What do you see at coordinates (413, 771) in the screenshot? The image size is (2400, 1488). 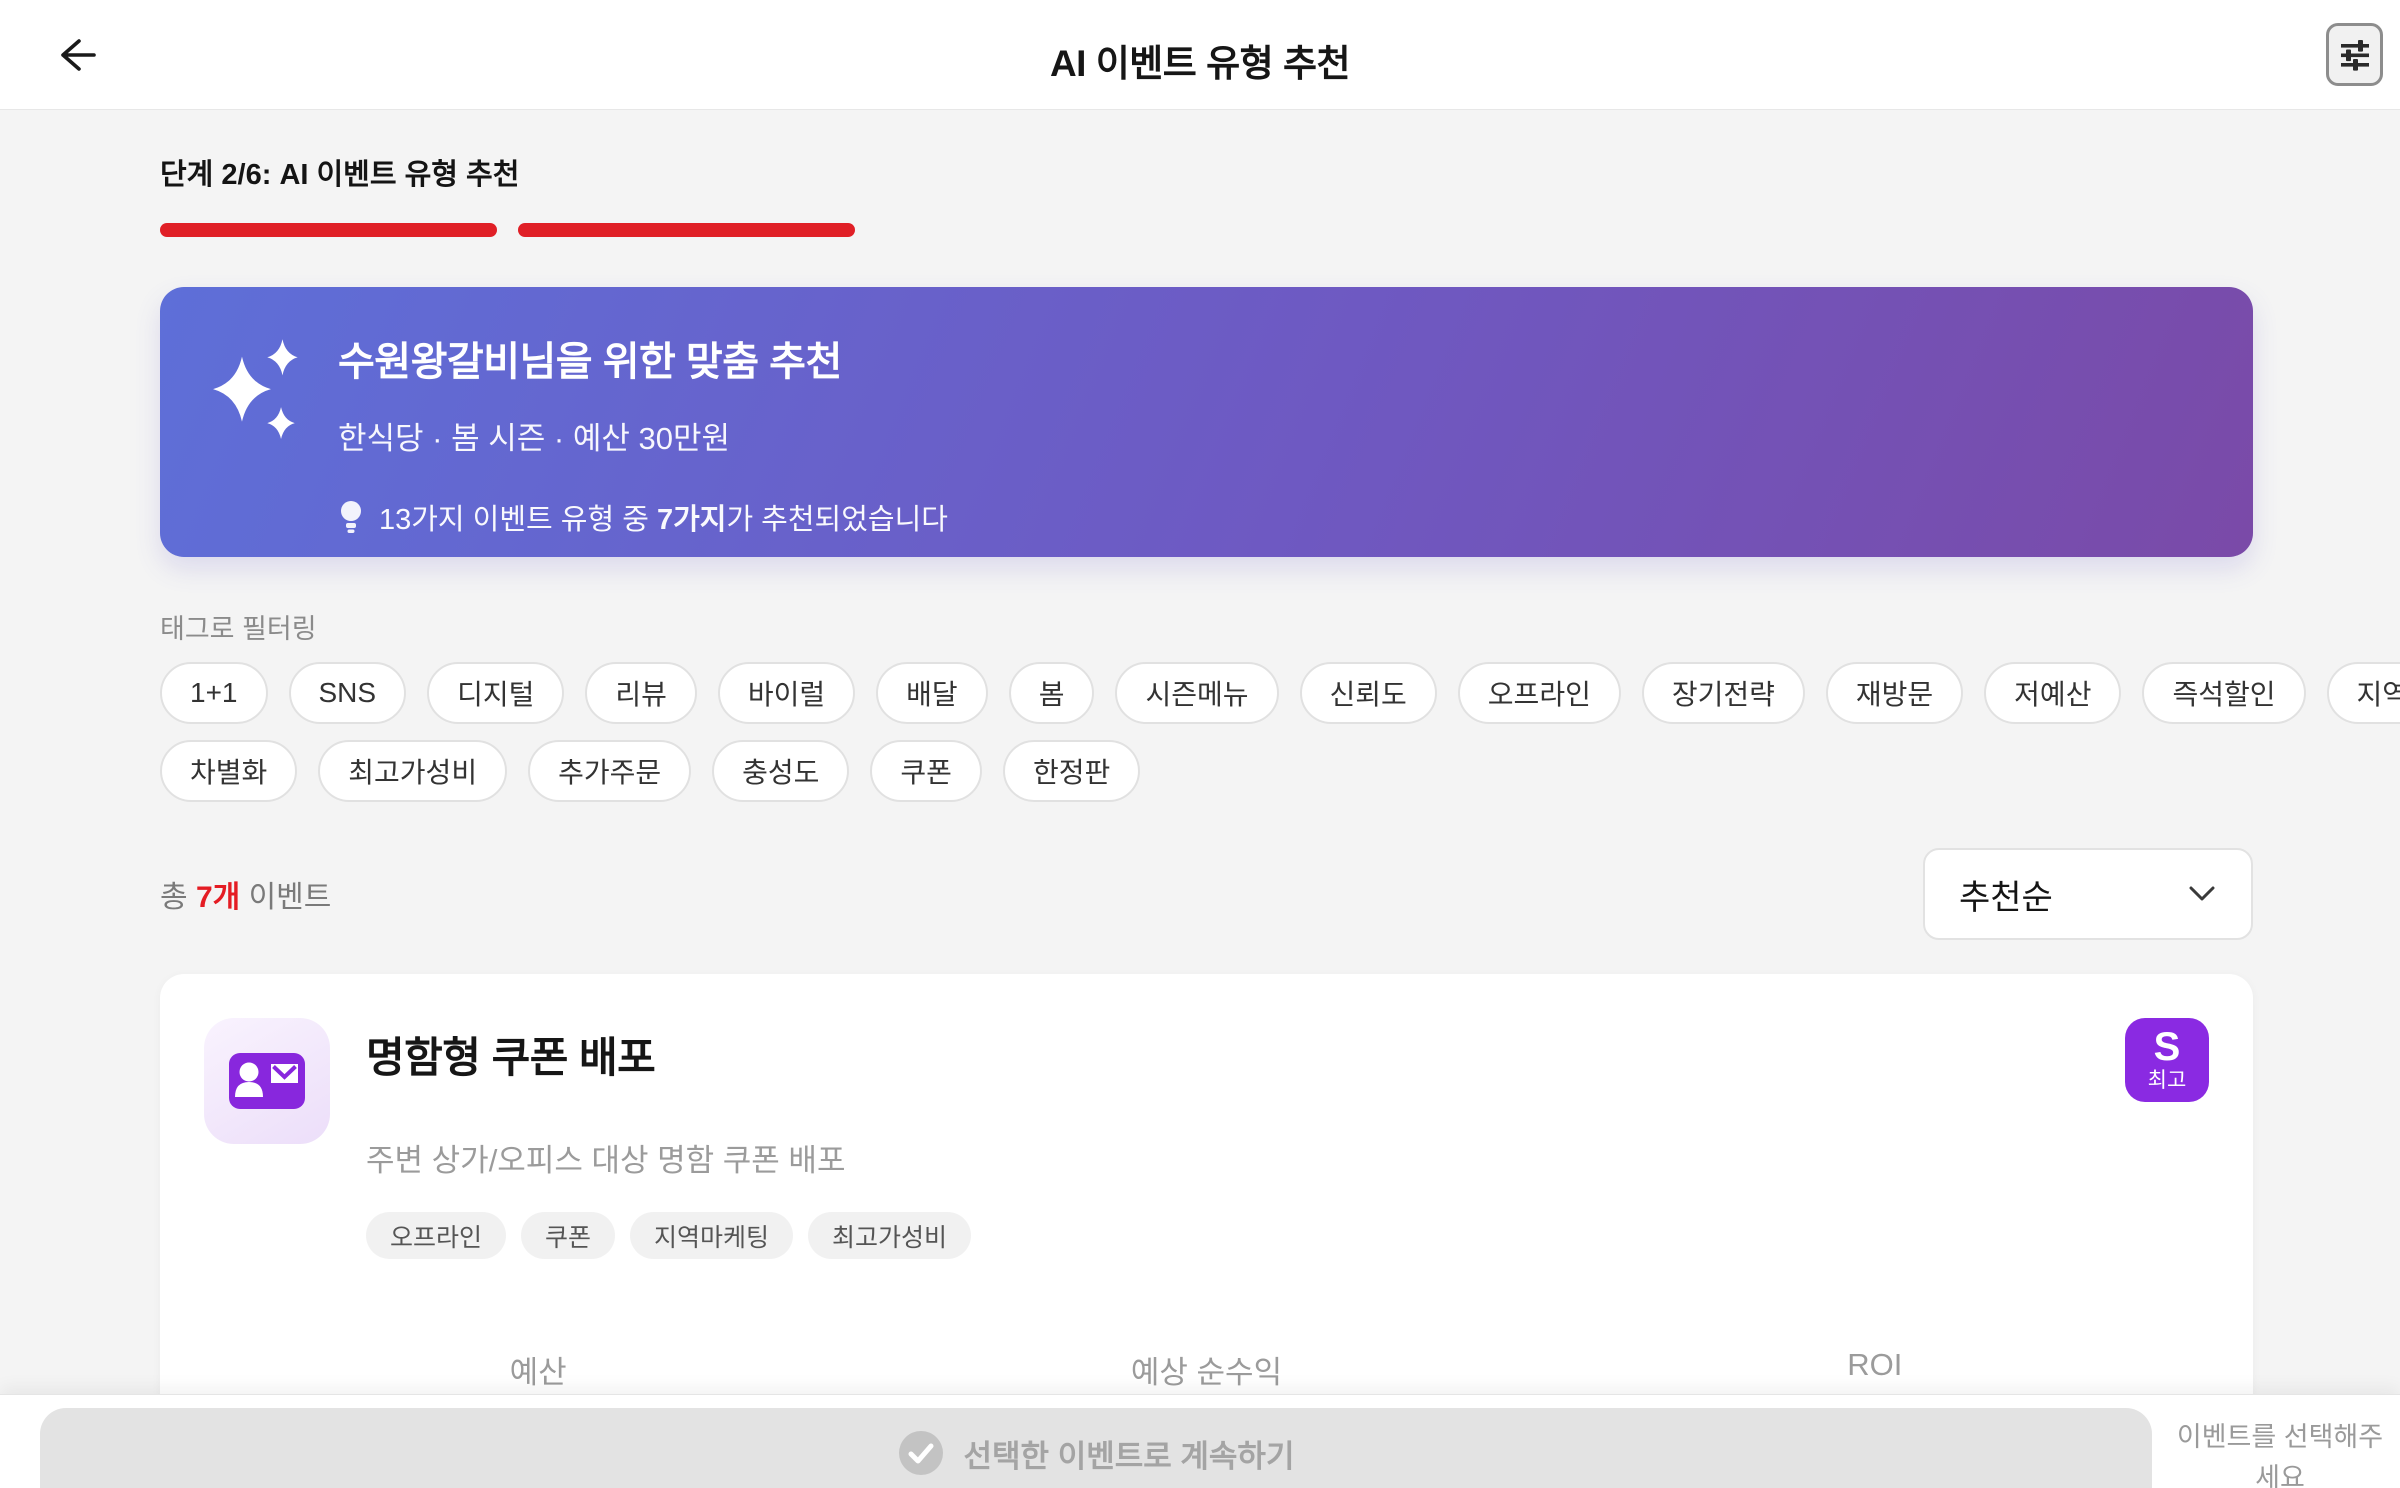 I see `filter-tag-chip: 최고가성비` at bounding box center [413, 771].